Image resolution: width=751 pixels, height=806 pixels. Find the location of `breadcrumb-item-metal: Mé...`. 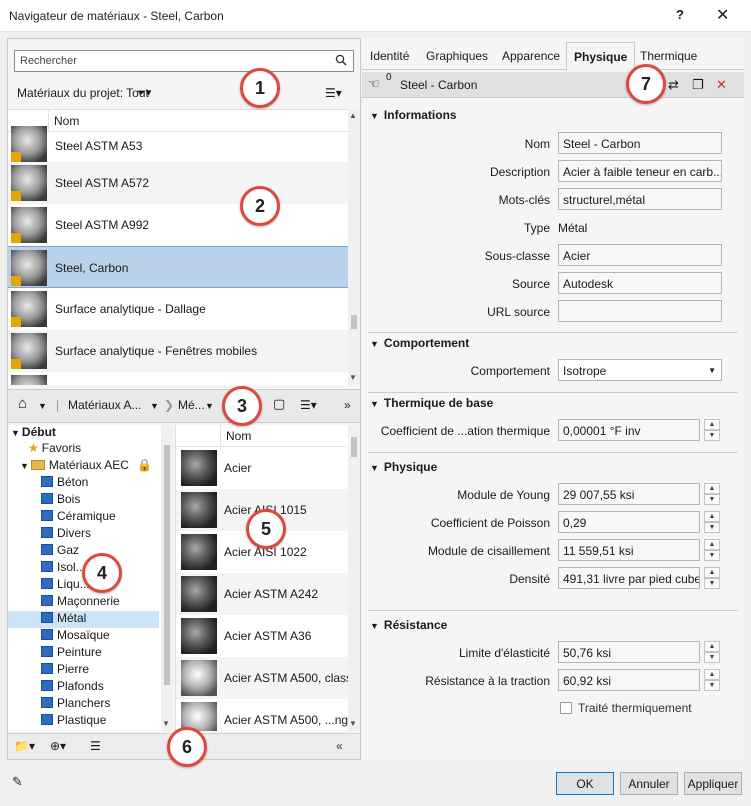

breadcrumb-item-metal: Mé... is located at coordinates (191, 405).